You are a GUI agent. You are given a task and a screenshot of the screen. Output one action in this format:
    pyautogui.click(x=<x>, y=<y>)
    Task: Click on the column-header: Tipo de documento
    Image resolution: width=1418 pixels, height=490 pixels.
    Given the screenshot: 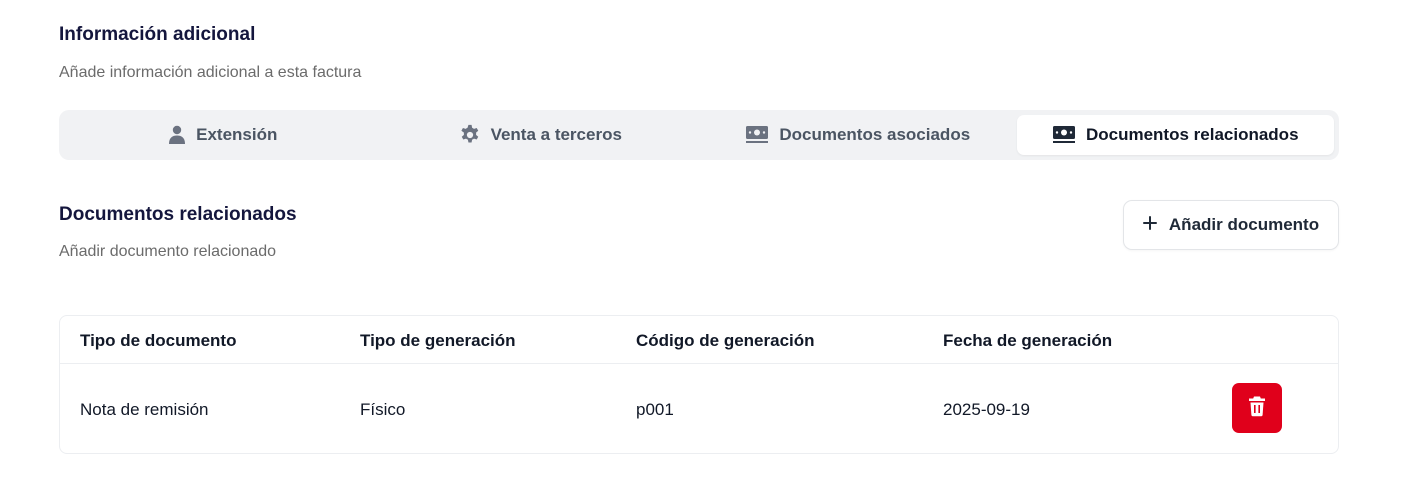 What is the action you would take?
    pyautogui.click(x=158, y=340)
    